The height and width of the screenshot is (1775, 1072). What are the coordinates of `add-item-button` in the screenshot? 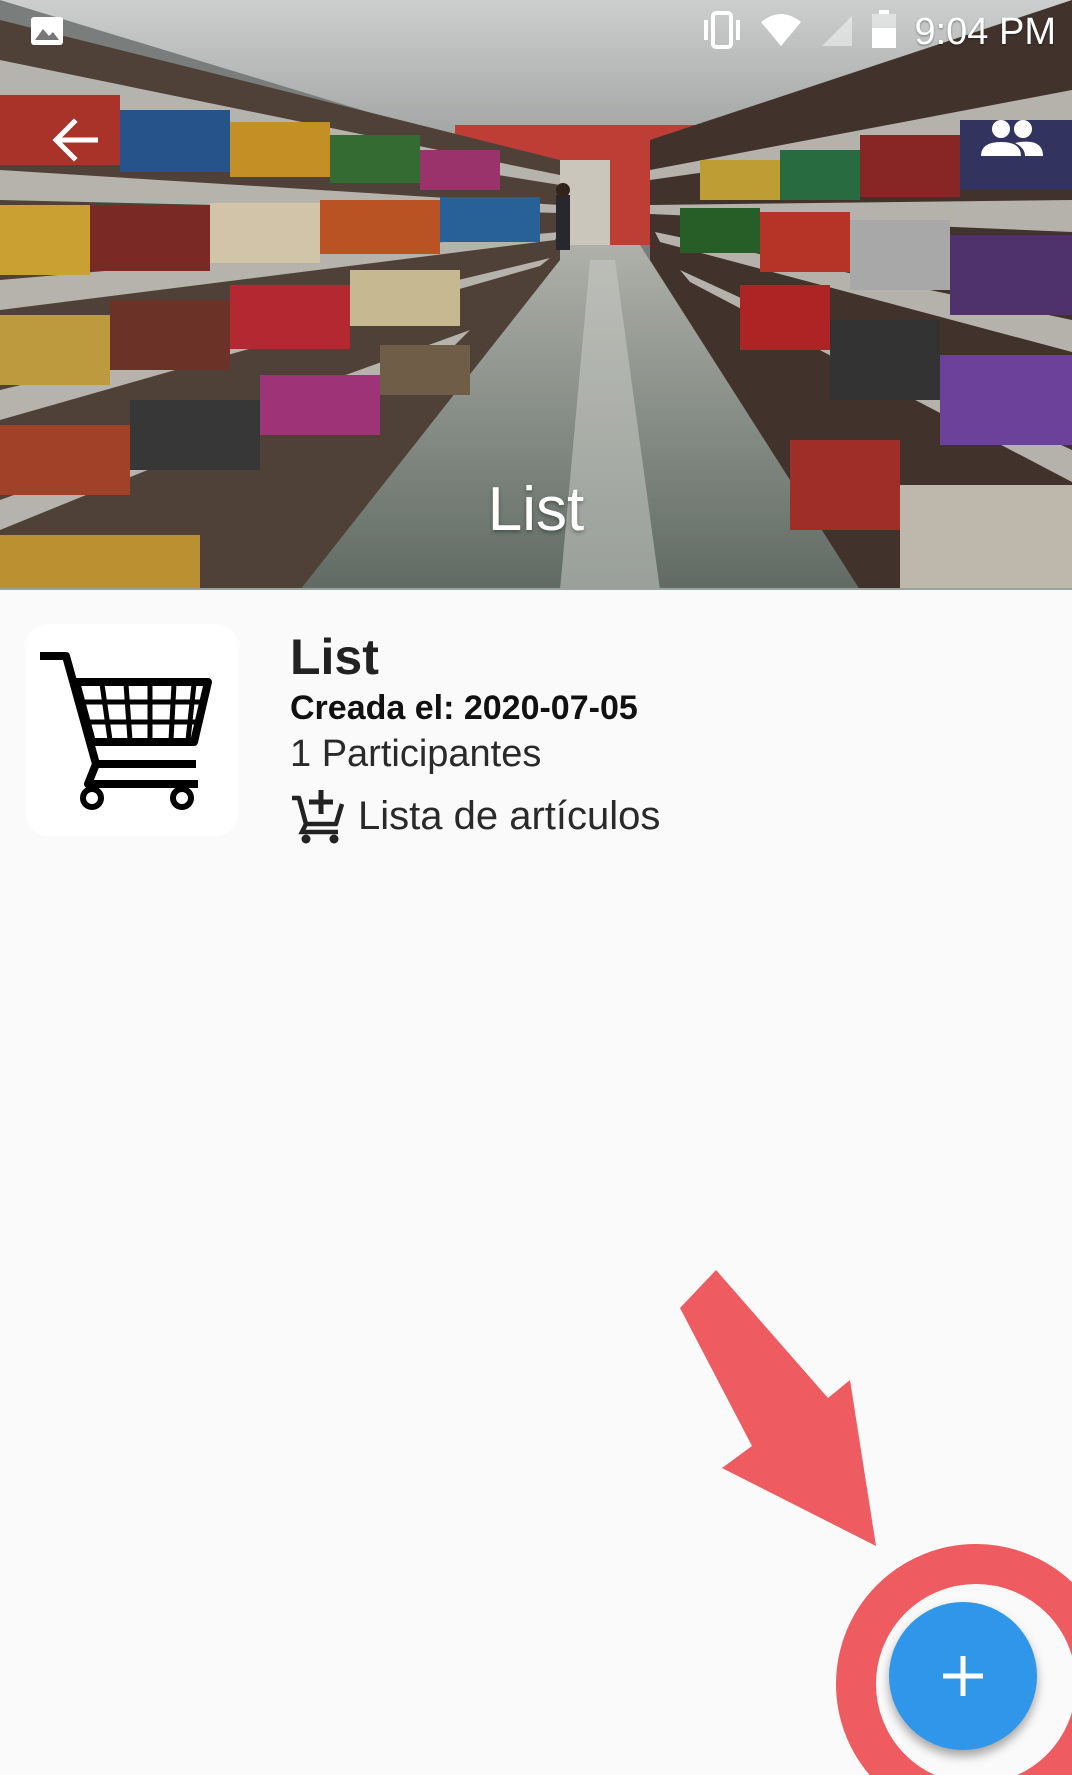 It's located at (963, 1676).